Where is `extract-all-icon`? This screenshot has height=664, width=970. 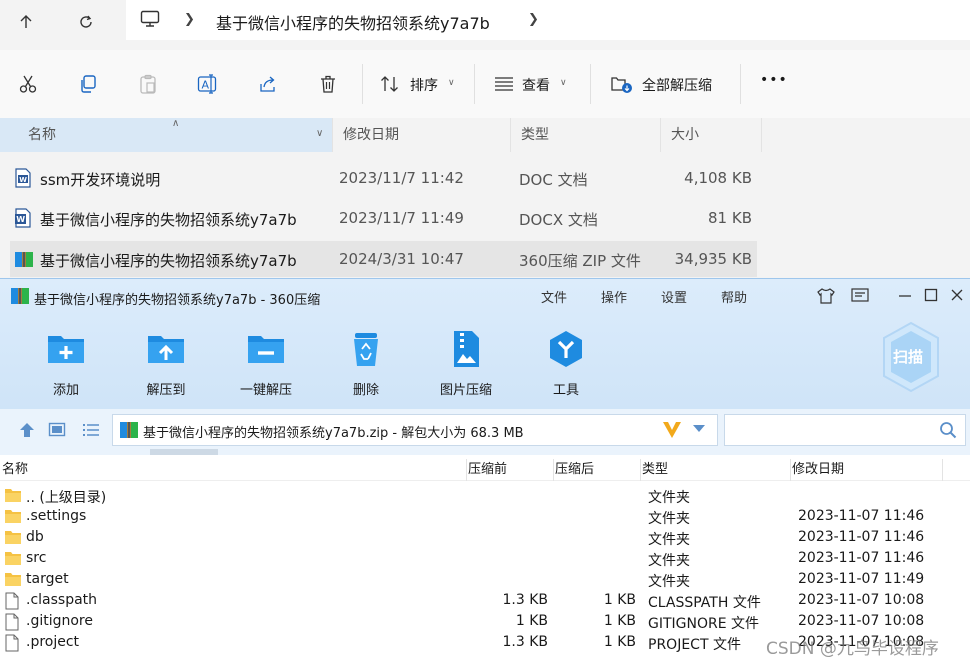 extract-all-icon is located at coordinates (622, 84).